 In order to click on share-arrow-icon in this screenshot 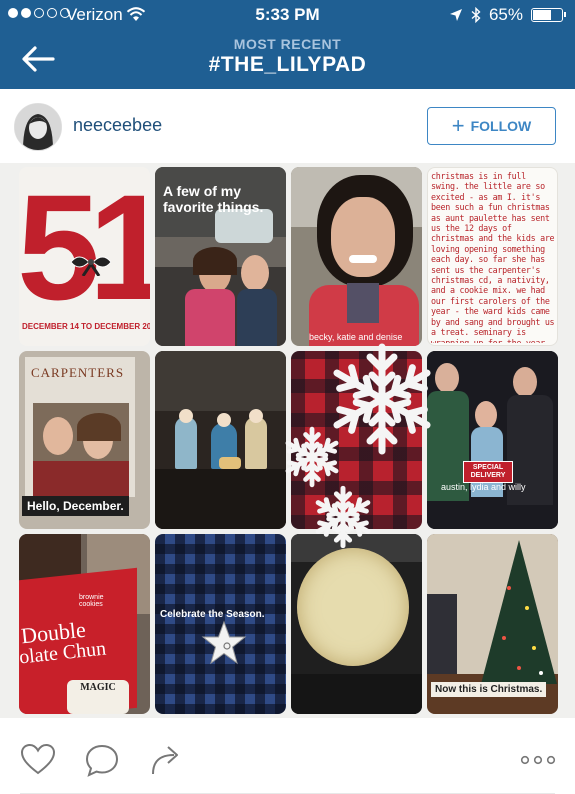, I will do `click(166, 759)`.